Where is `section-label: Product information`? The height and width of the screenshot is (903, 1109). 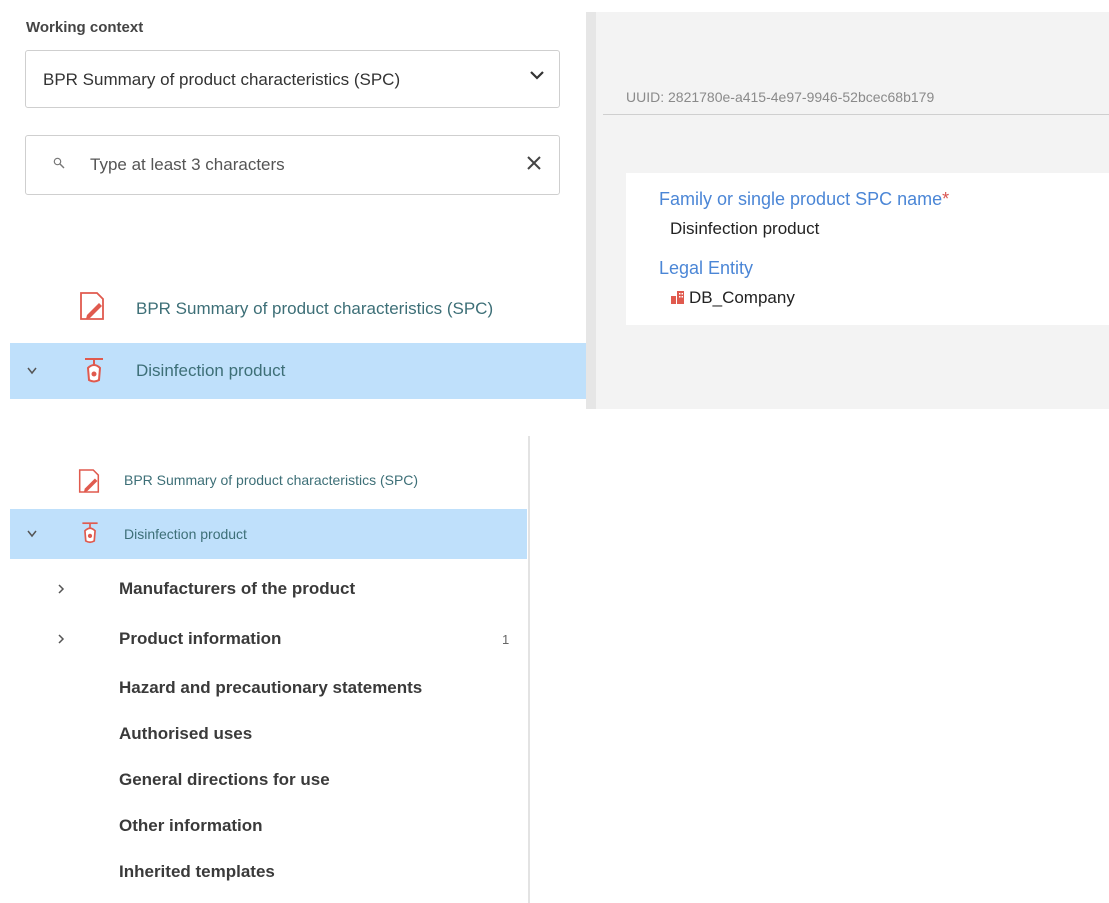 section-label: Product information is located at coordinates (200, 638).